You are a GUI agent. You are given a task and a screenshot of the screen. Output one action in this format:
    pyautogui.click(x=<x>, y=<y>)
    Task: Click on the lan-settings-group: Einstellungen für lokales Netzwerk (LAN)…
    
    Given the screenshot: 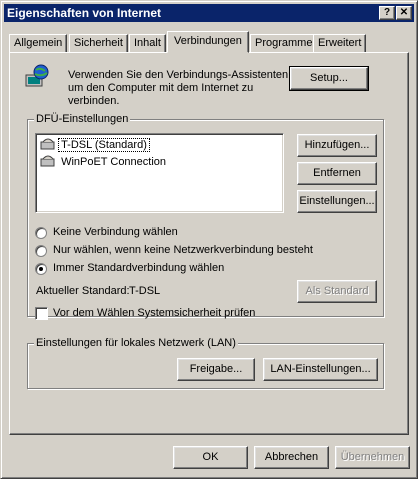 What is the action you would take?
    pyautogui.click(x=205, y=362)
    